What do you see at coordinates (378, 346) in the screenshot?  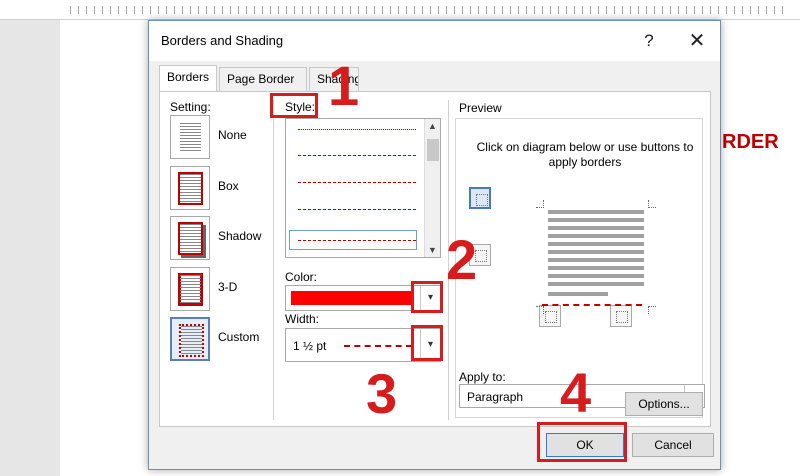 I see `width-line-sample` at bounding box center [378, 346].